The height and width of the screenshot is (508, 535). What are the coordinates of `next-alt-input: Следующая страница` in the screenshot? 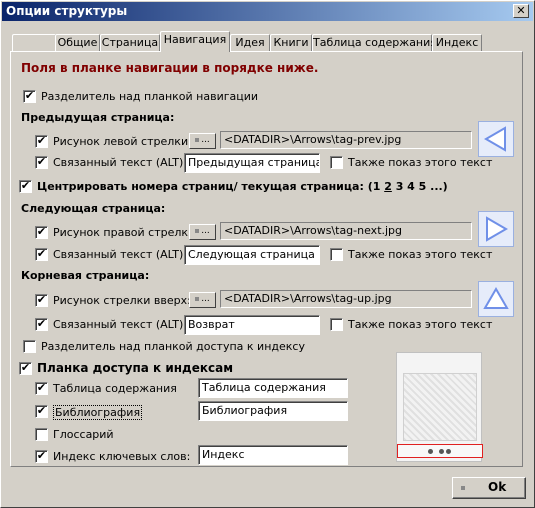 It's located at (252, 255).